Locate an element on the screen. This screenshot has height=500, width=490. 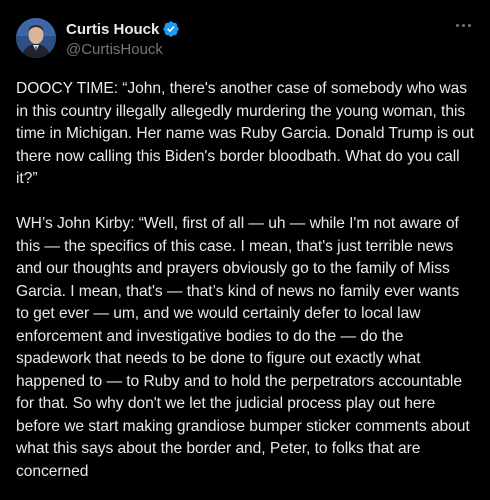
avatar-portrait-icon is located at coordinates (36, 38).